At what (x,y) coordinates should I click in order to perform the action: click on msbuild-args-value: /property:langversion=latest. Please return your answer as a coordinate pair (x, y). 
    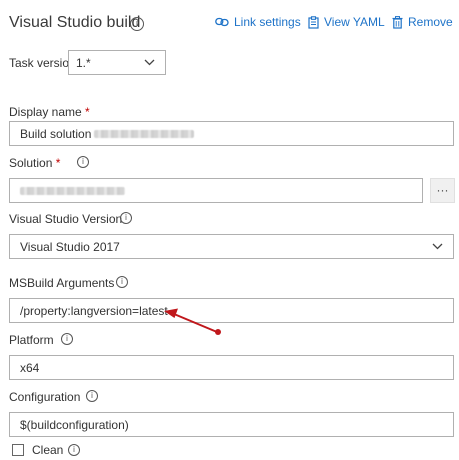
    Looking at the image, I should click on (94, 310).